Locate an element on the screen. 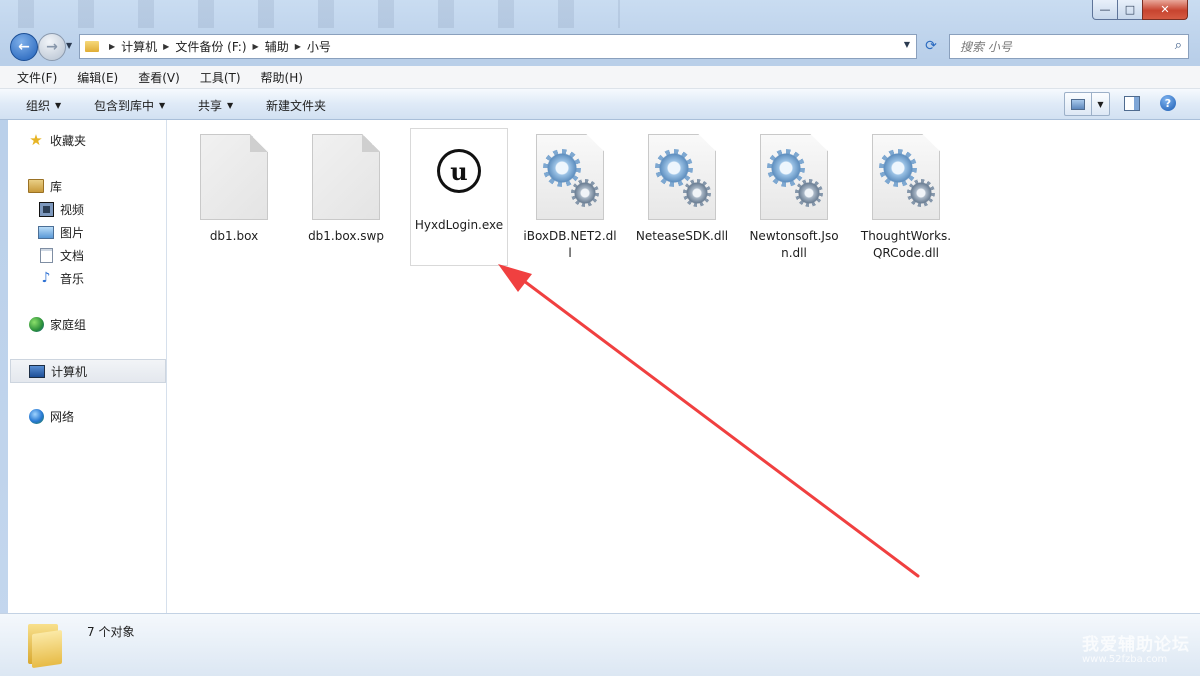 This screenshot has width=1200, height=676. watermark-url: www.52fzba.com is located at coordinates (1125, 659).